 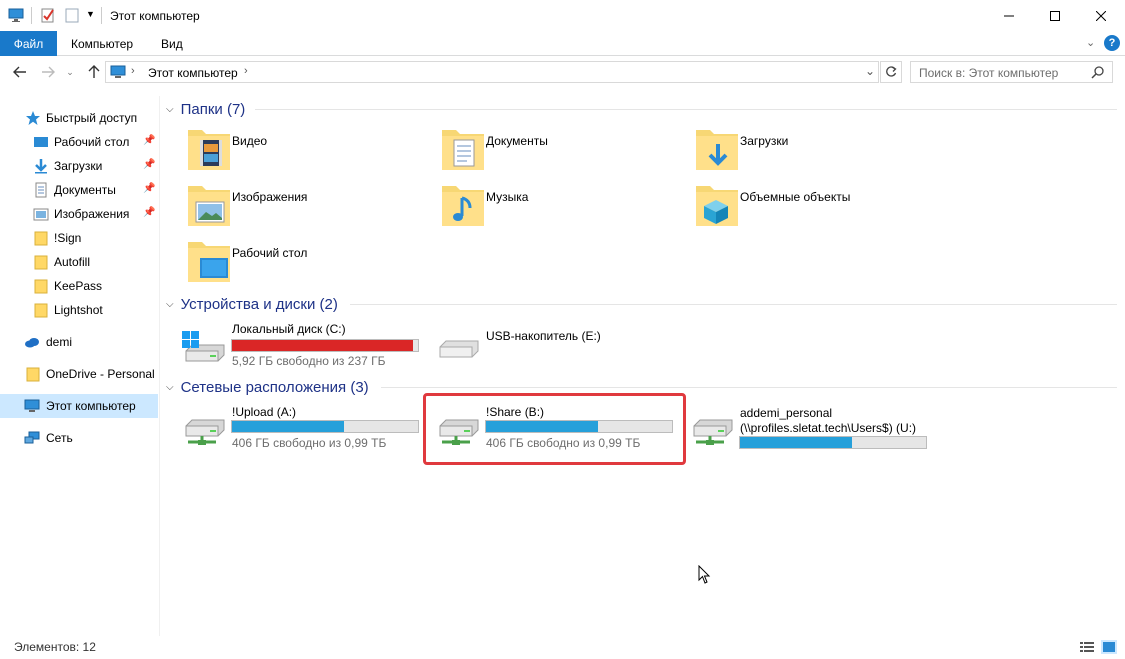 I want to click on arrow-right-icon, so click(x=48, y=72).